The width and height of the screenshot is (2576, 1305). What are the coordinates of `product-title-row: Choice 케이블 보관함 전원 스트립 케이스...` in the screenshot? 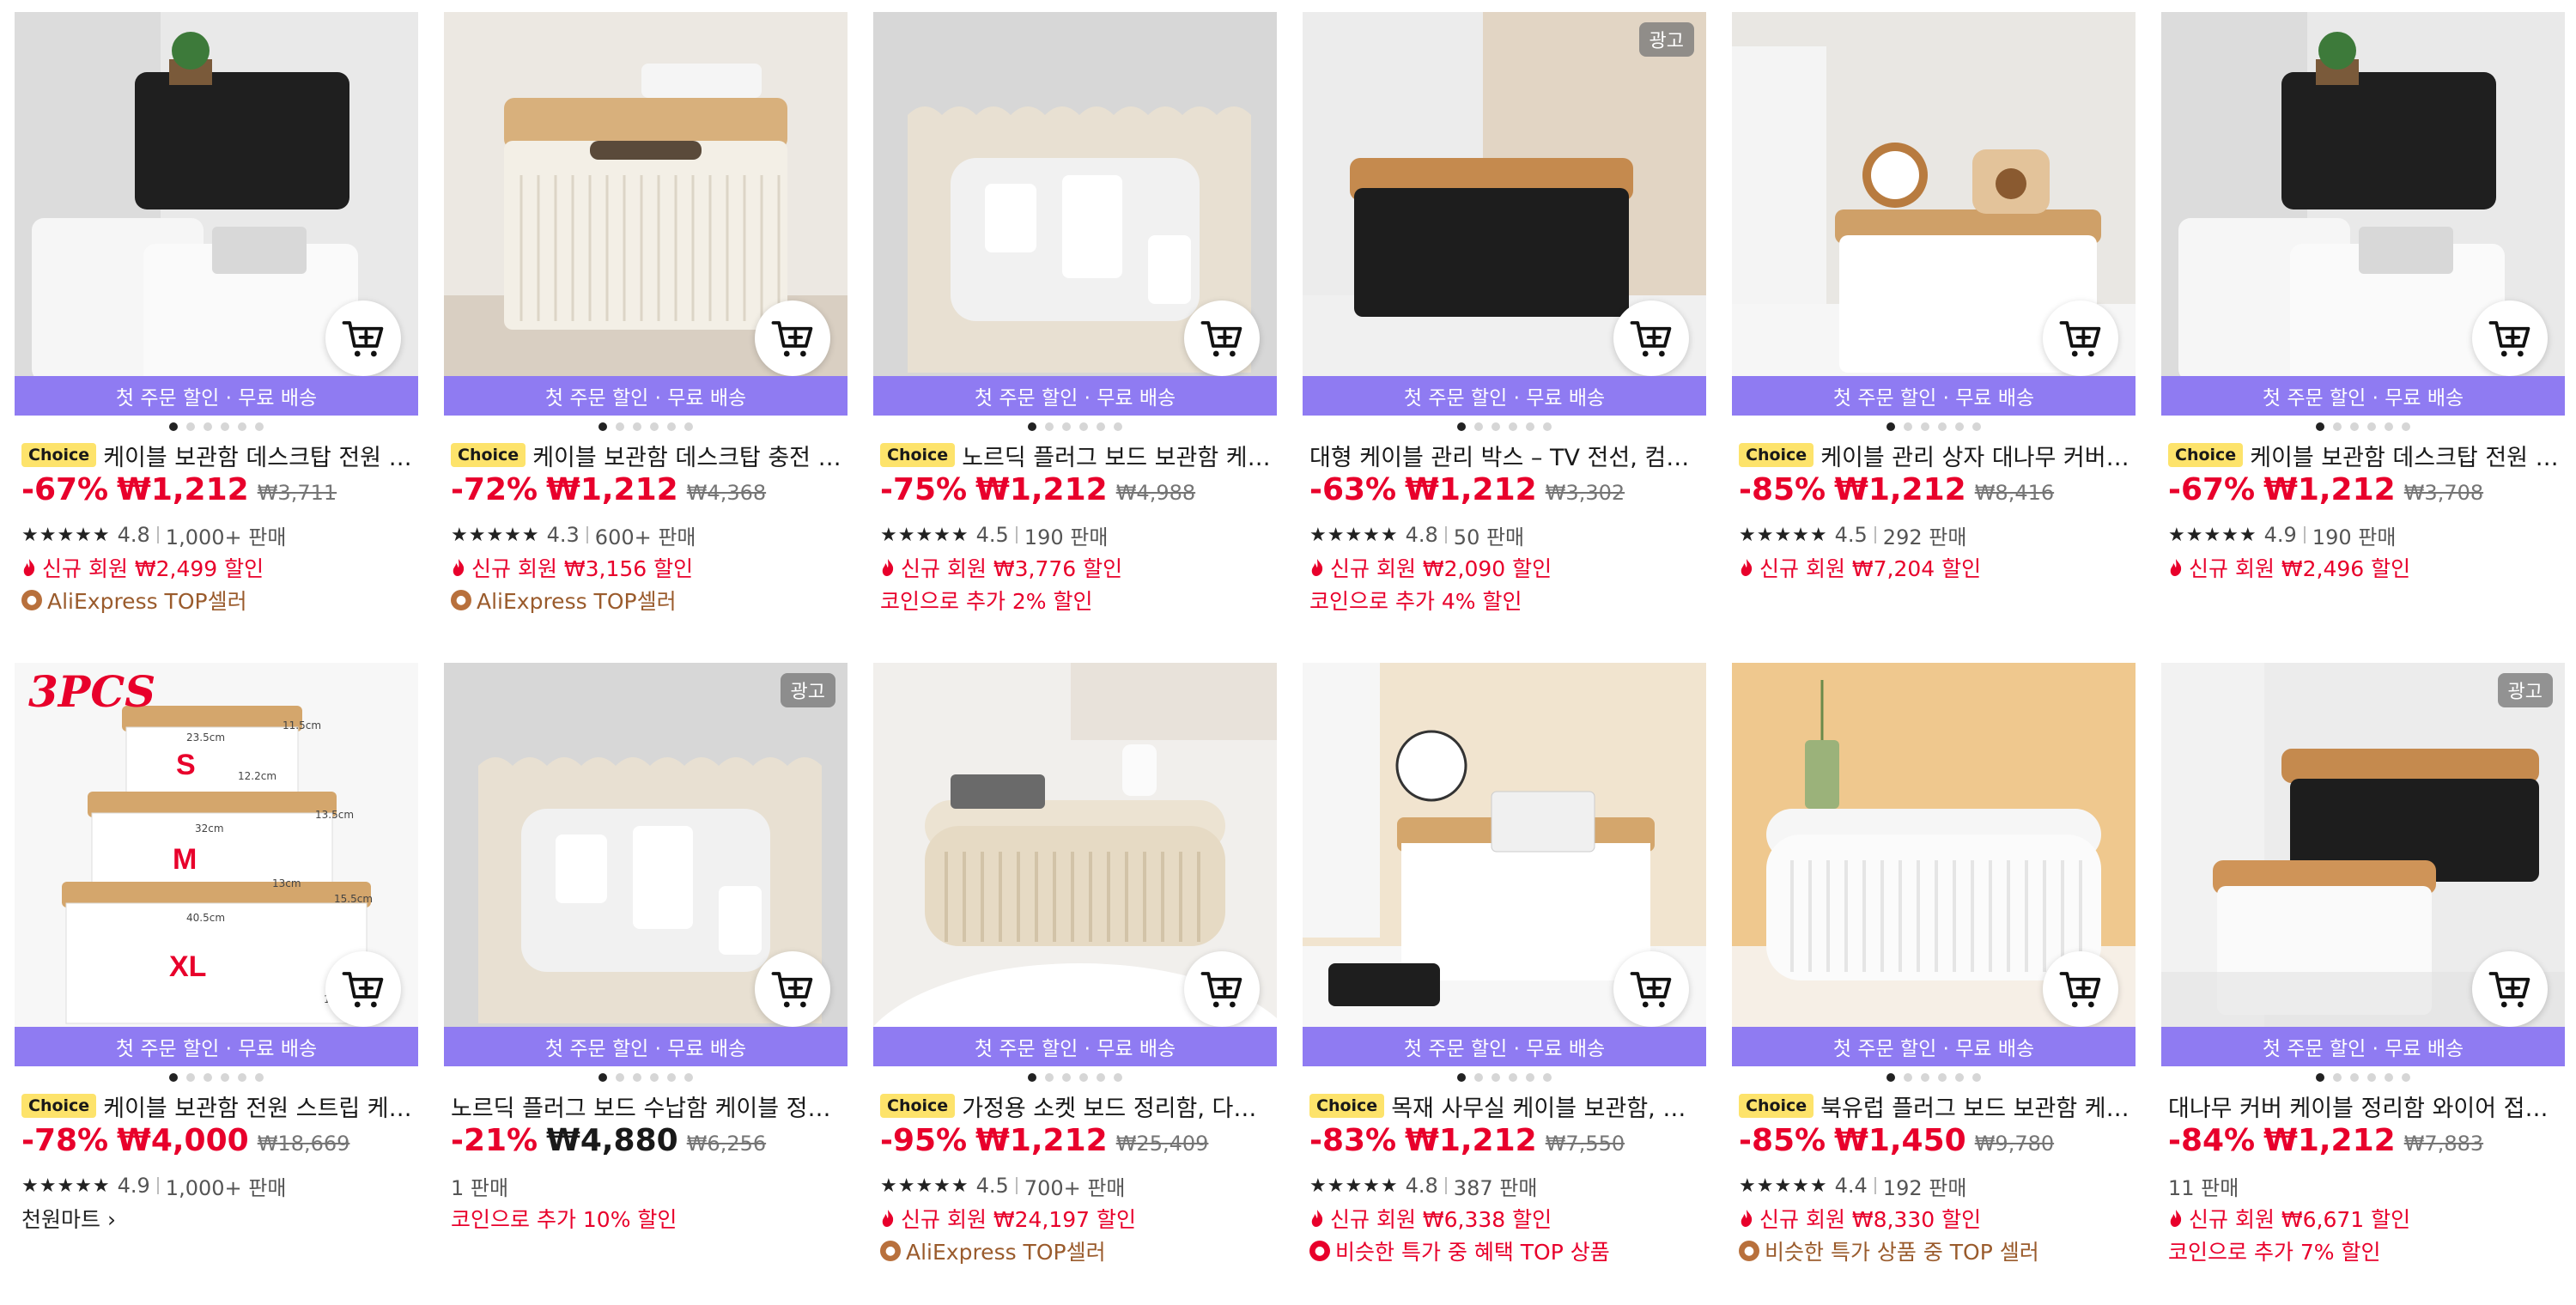 It's located at (217, 1106).